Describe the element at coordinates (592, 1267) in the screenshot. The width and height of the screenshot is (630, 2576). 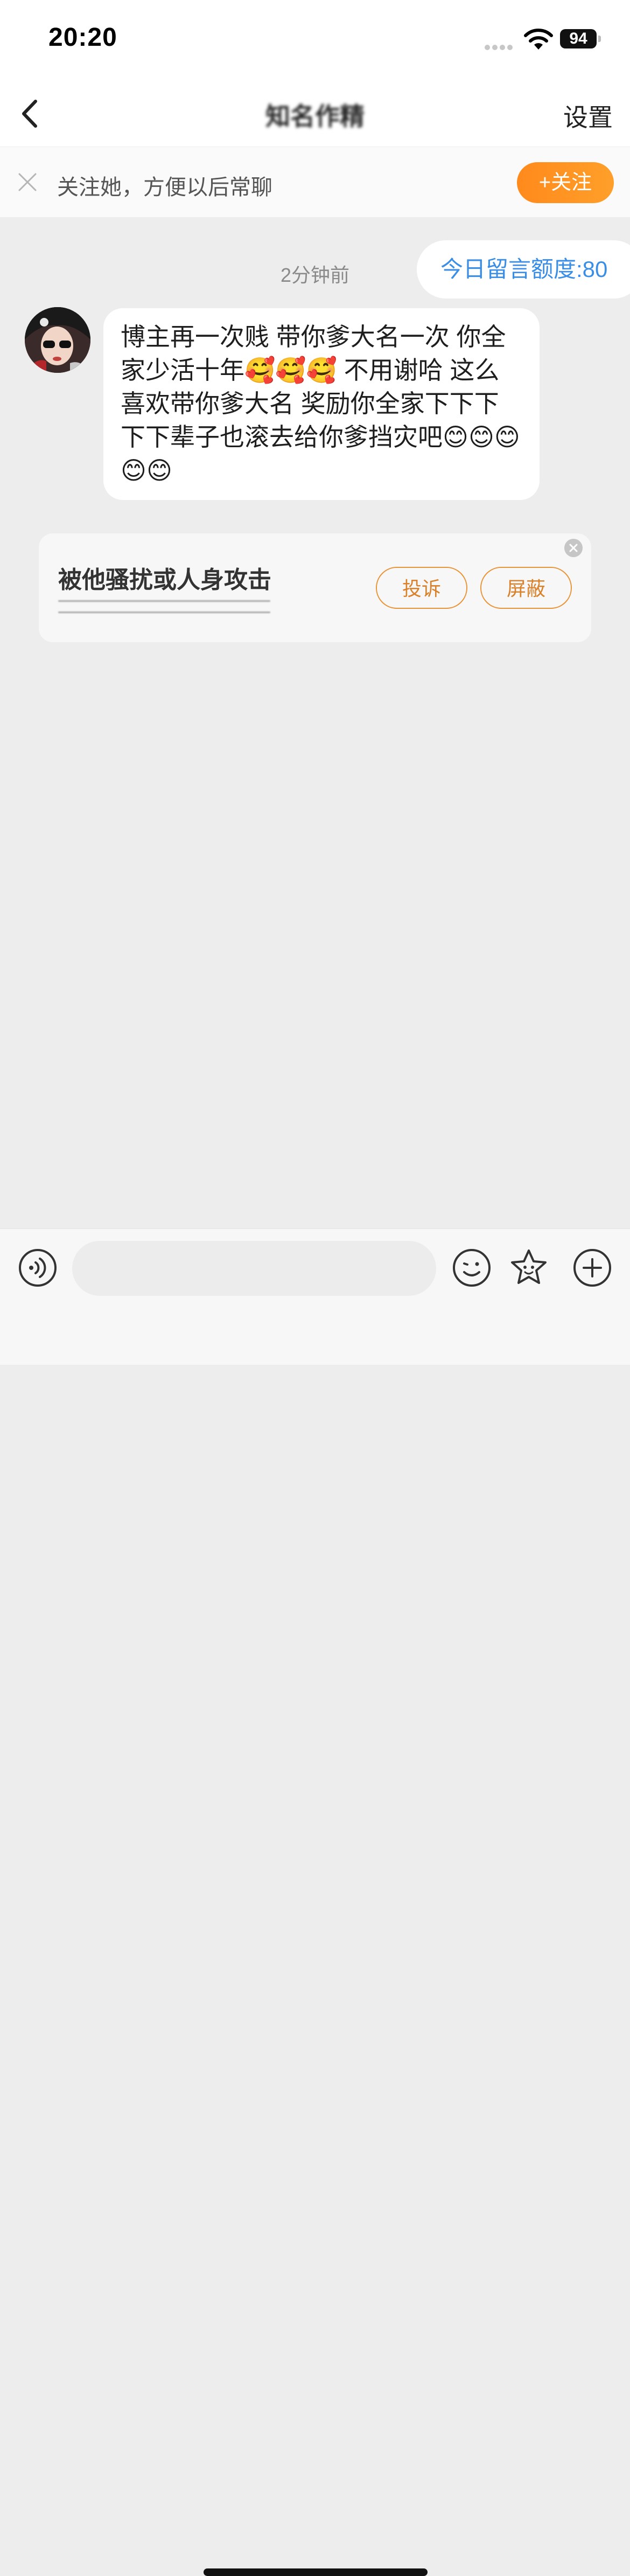
I see `plus-icon` at that location.